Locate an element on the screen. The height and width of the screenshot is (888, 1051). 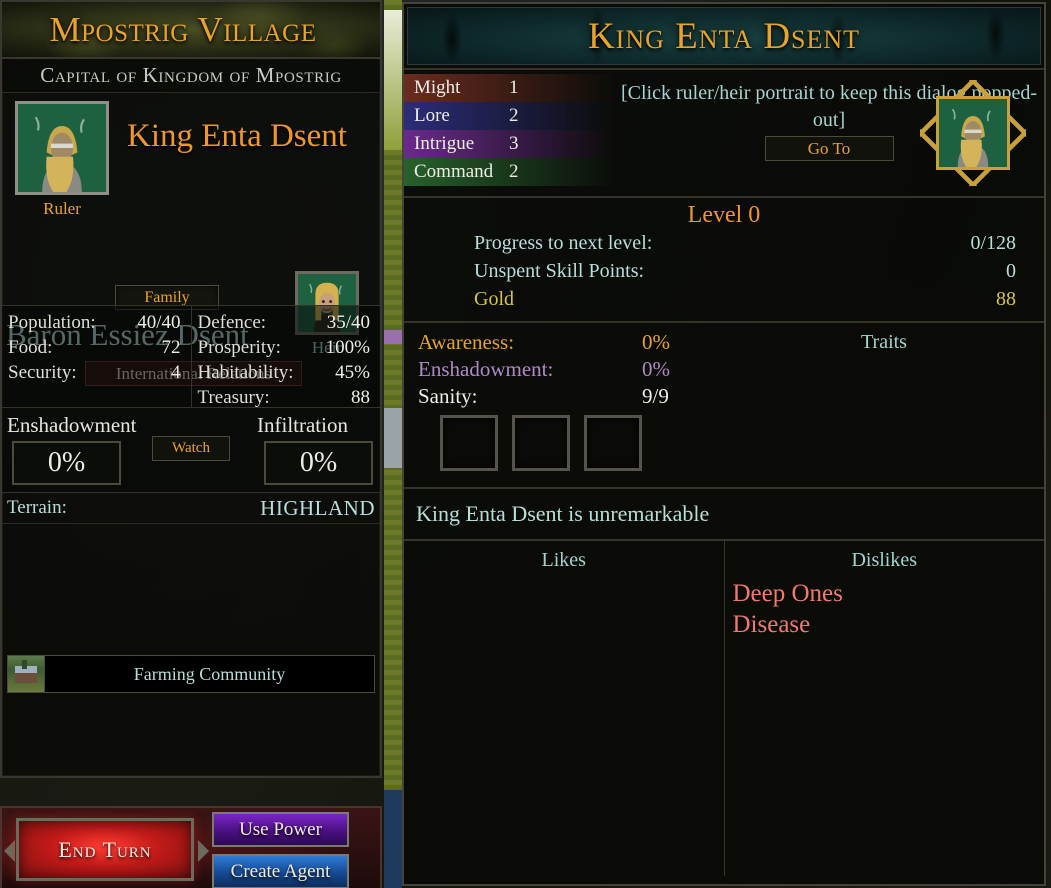
row-label: Gold is located at coordinates (494, 299).